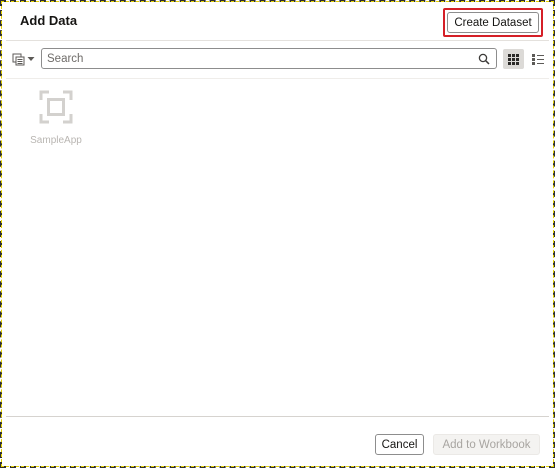 Image resolution: width=555 pixels, height=468 pixels. I want to click on search-input, so click(259, 58).